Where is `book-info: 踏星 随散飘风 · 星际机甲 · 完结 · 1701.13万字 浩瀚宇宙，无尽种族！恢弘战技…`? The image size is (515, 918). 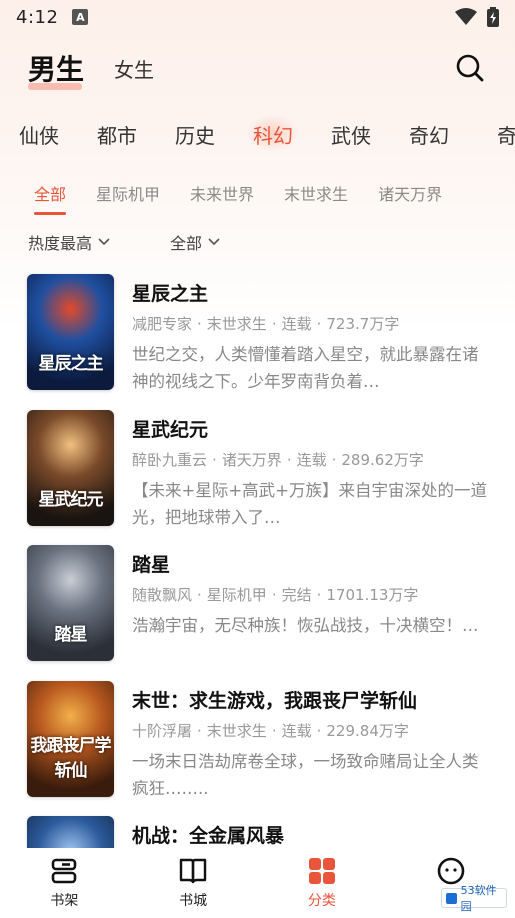
book-info: 踏星 随散飘风 · 星际机甲 · 完结 · 1701.13万字 浩瀚宇宙，无尽种族！恢弘战技… is located at coordinates (312, 613).